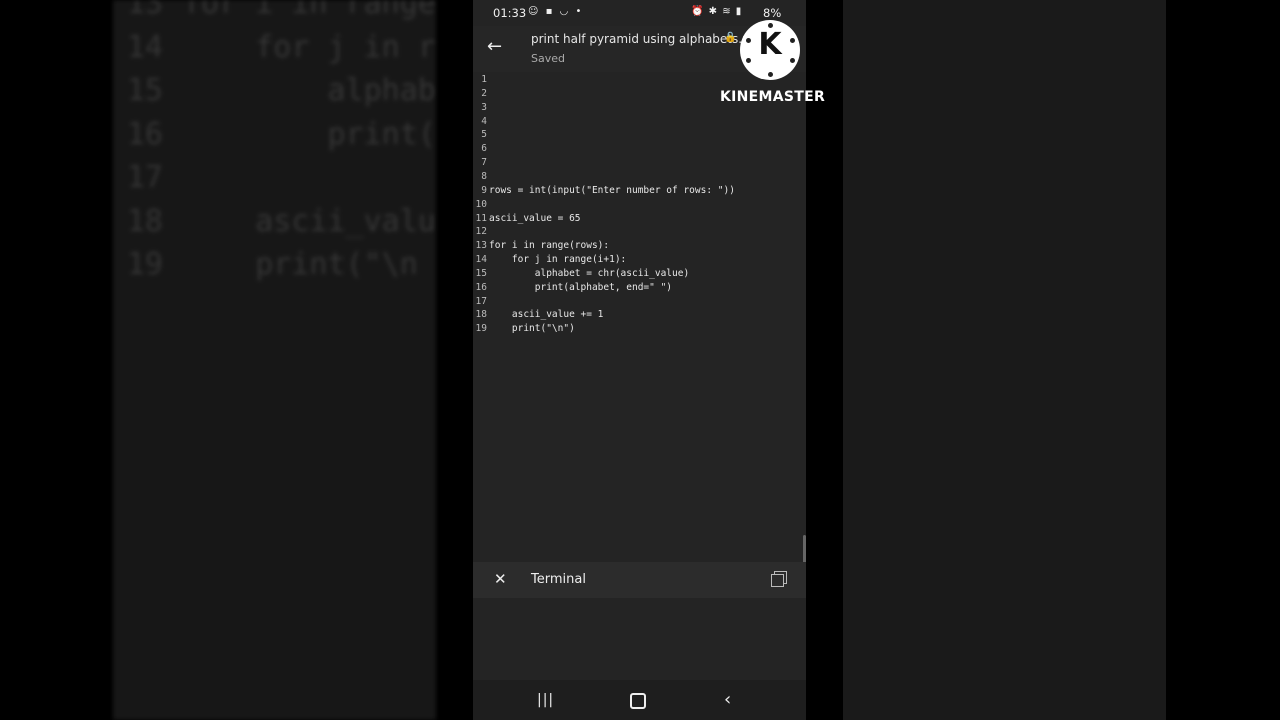 The width and height of the screenshot is (1280, 720). What do you see at coordinates (484, 79) in the screenshot?
I see `line-number: 1` at bounding box center [484, 79].